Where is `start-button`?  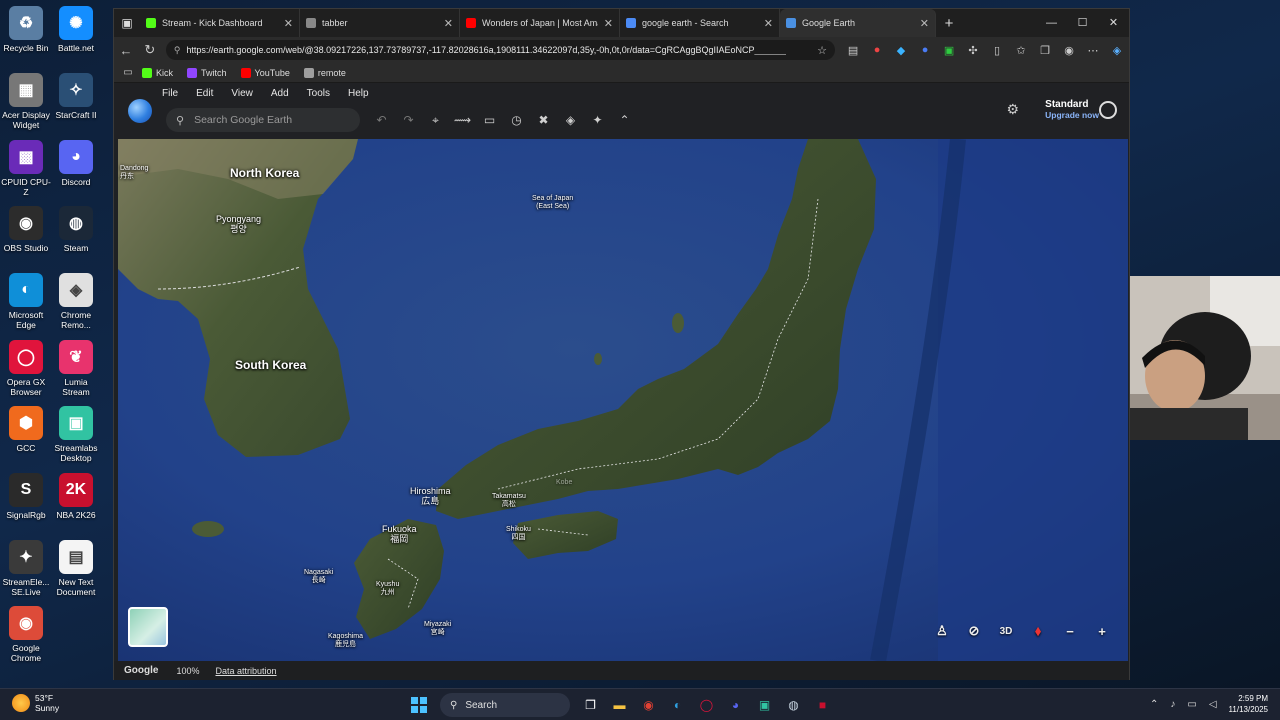
start-button is located at coordinates (419, 705).